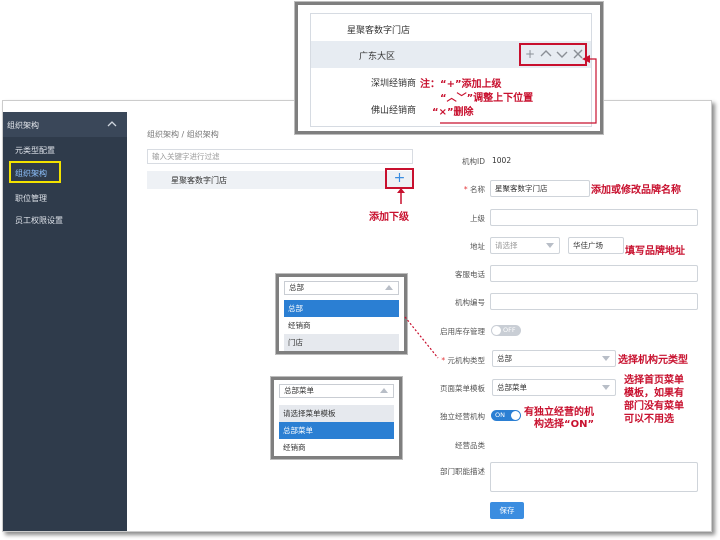 The width and height of the screenshot is (720, 540). What do you see at coordinates (112, 124) in the screenshot?
I see `chevron-up-icon` at bounding box center [112, 124].